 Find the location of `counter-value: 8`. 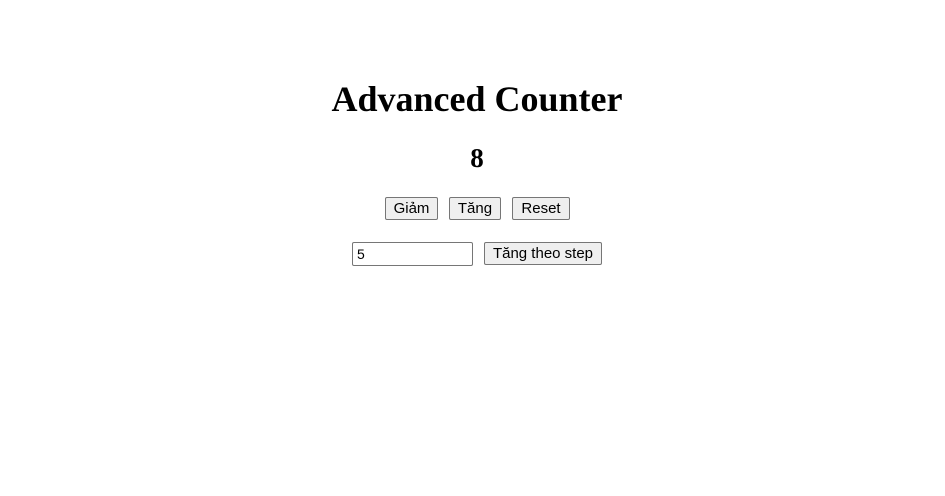

counter-value: 8 is located at coordinates (477, 158).